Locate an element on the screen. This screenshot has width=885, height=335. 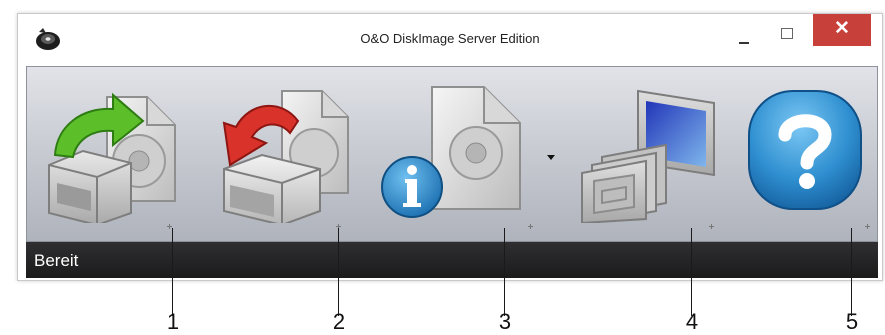
help-button is located at coordinates (799, 153).